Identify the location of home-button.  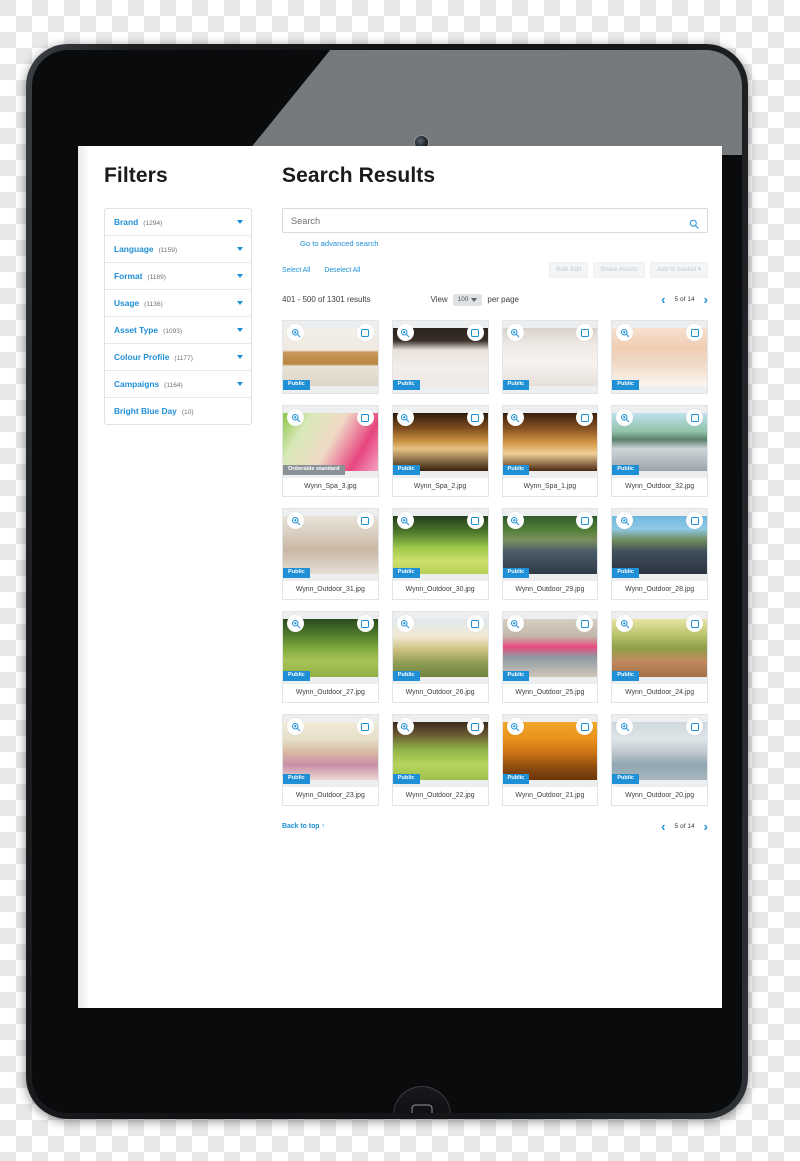
(422, 1099).